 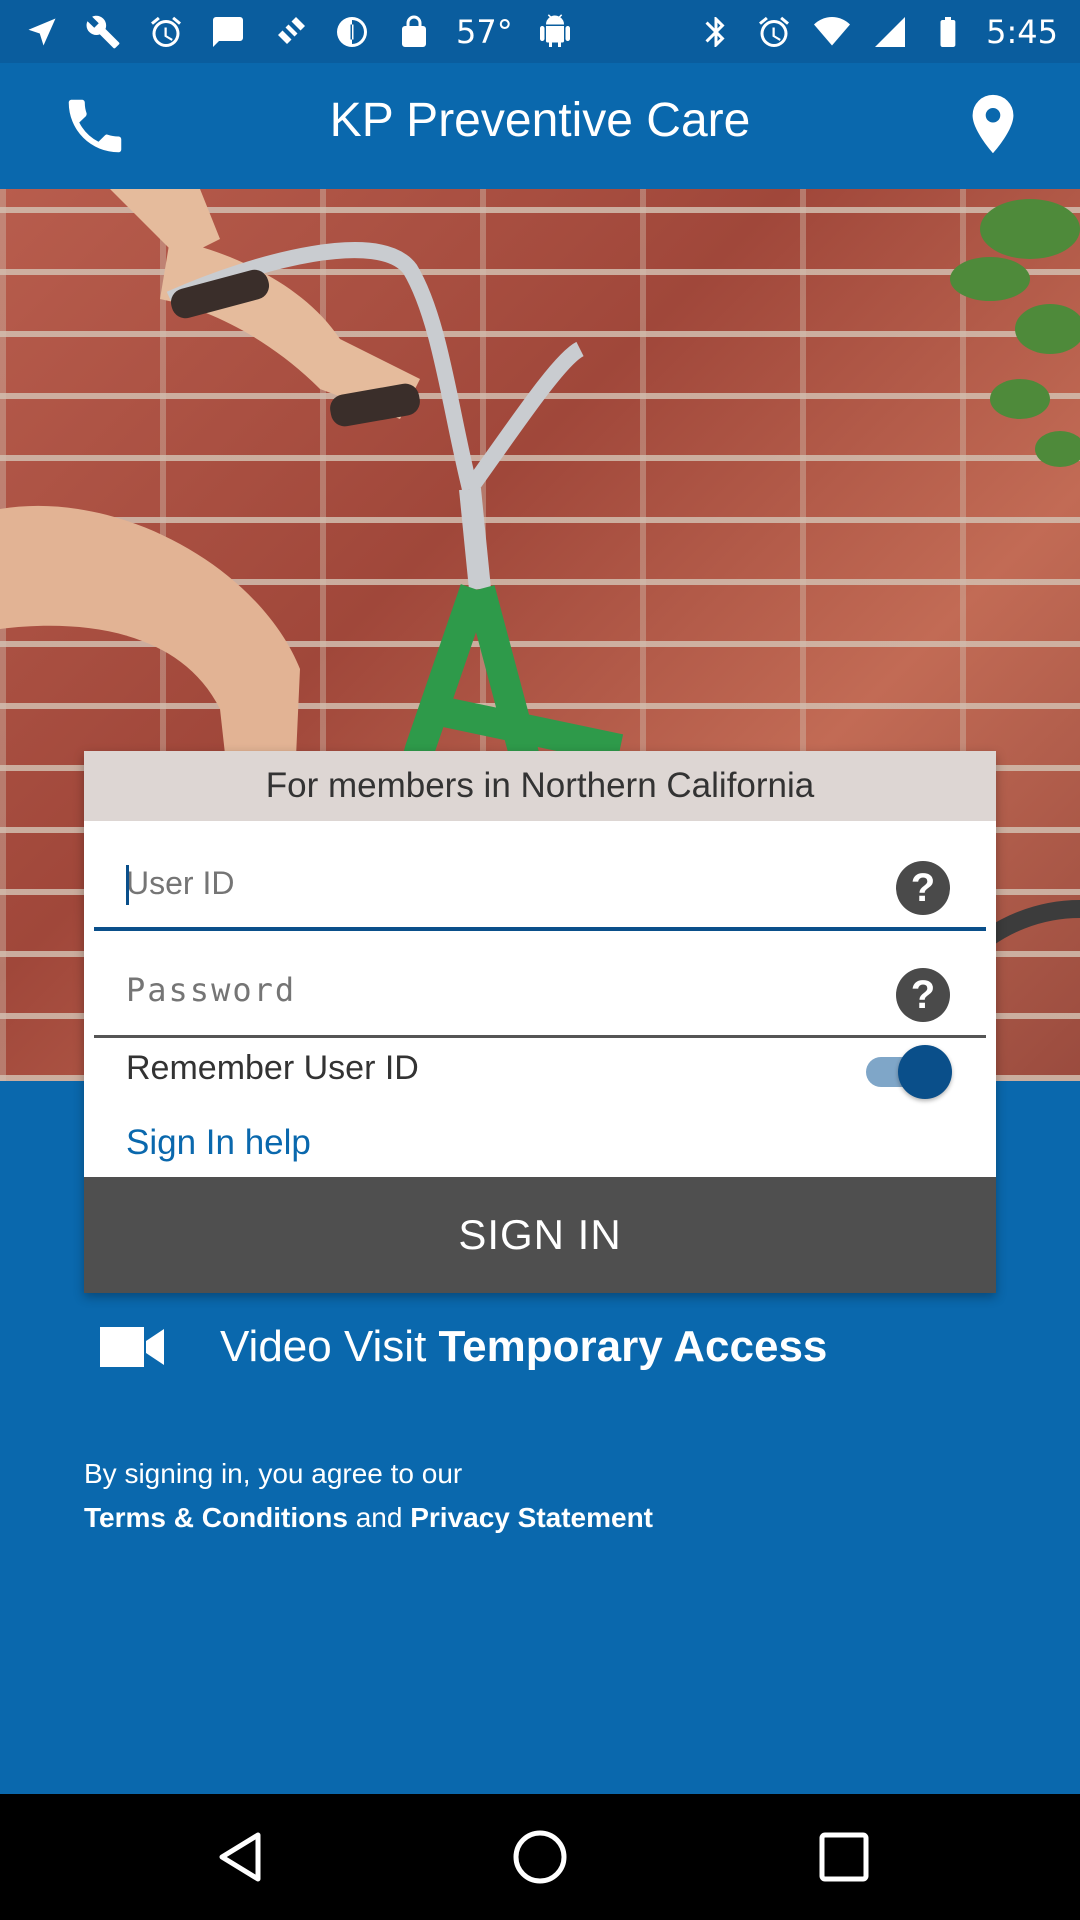 I want to click on system-nav-bar, so click(x=540, y=1857).